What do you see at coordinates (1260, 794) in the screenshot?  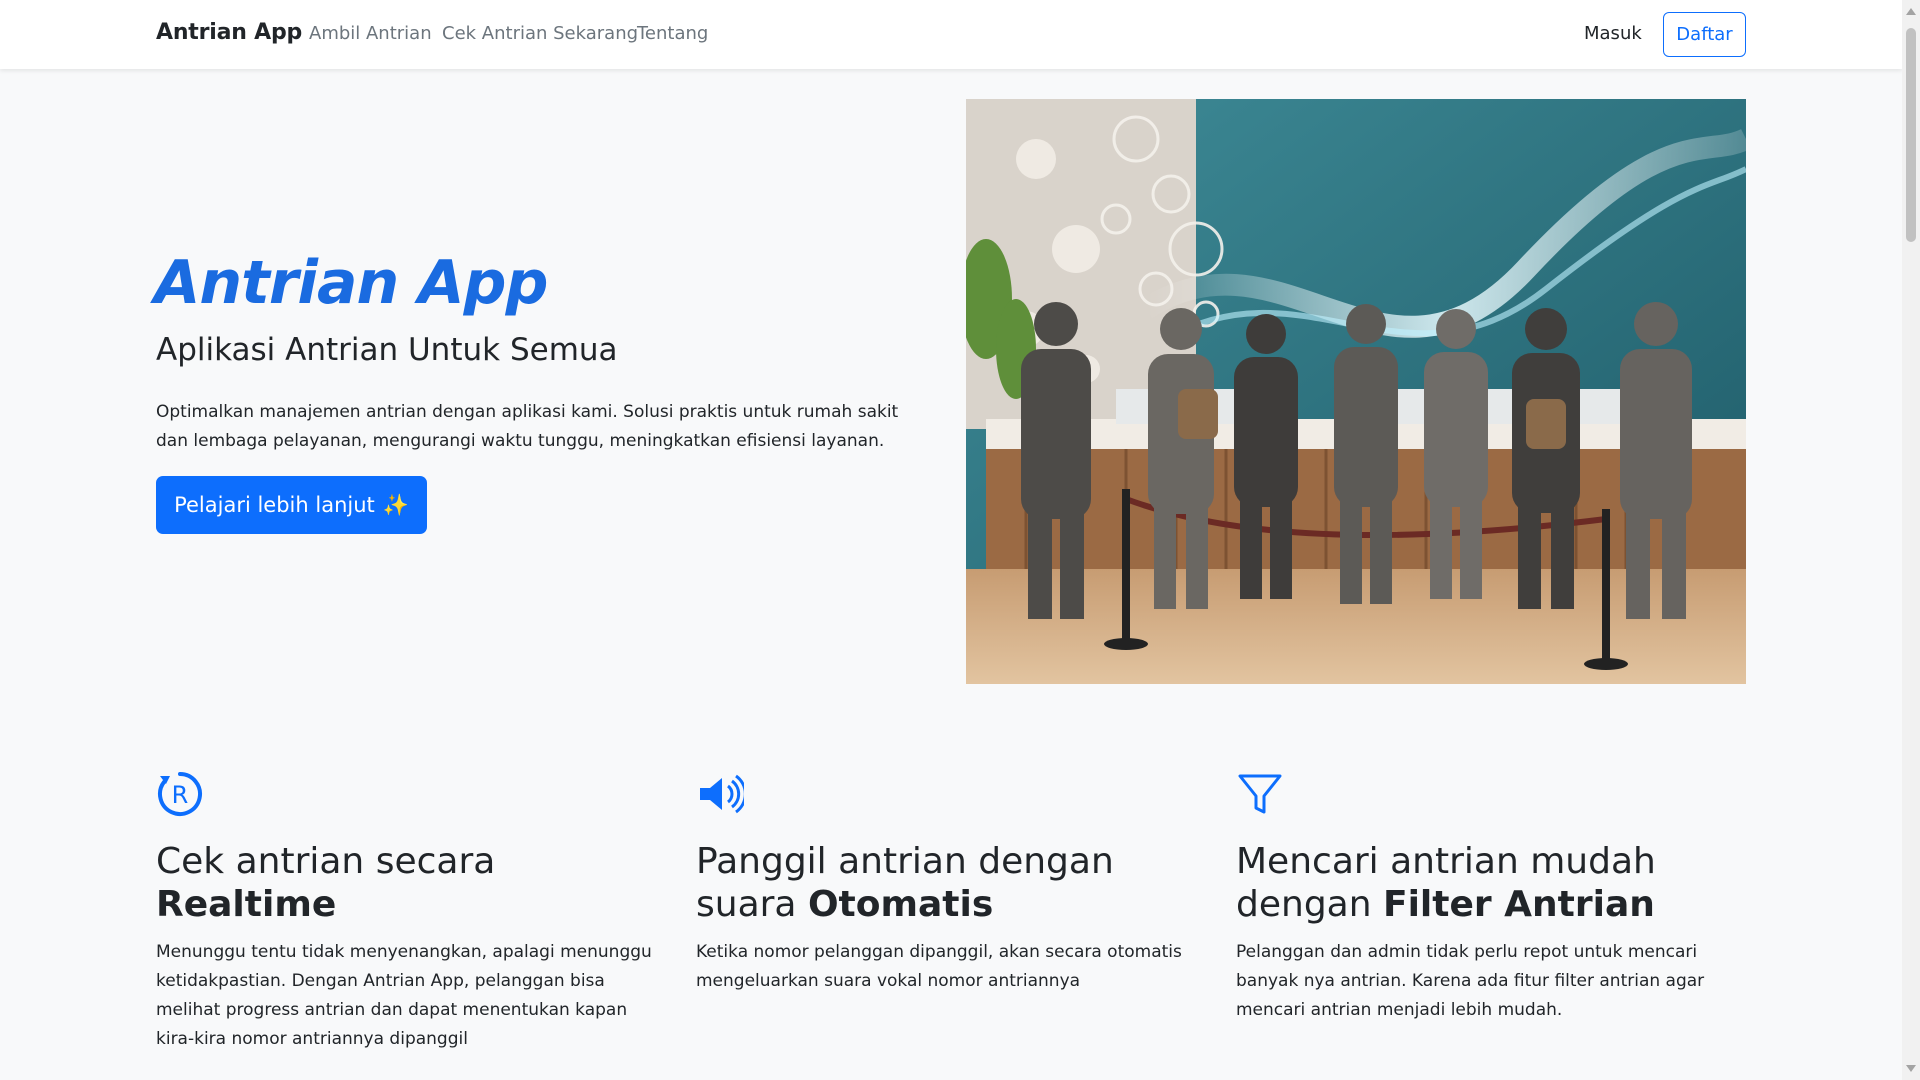 I see `filter-icon` at bounding box center [1260, 794].